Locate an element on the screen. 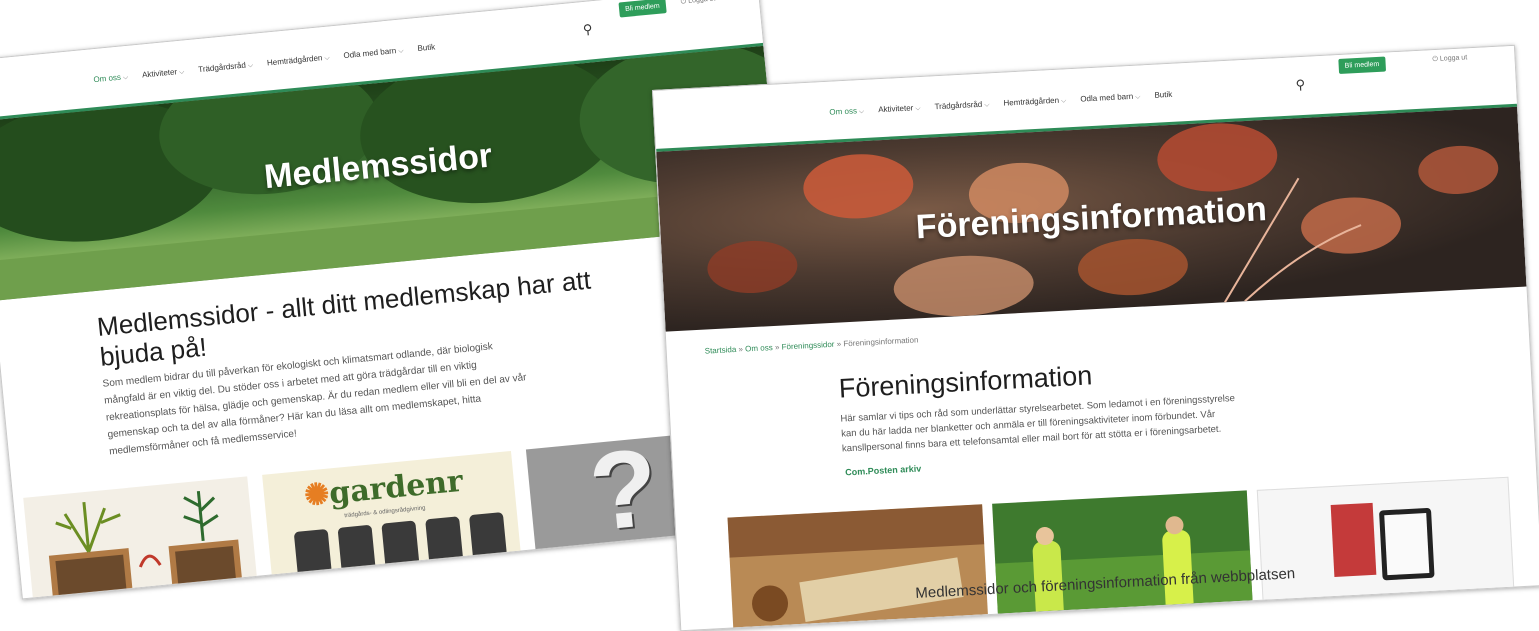 This screenshot has width=1539, height=631. card-publications is located at coordinates (1385, 539).